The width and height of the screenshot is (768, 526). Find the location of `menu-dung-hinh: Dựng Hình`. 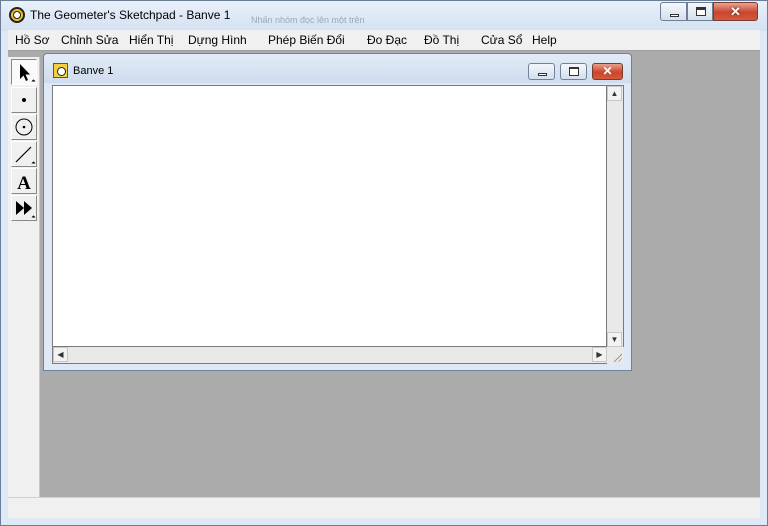

menu-dung-hinh: Dựng Hình is located at coordinates (217, 40).